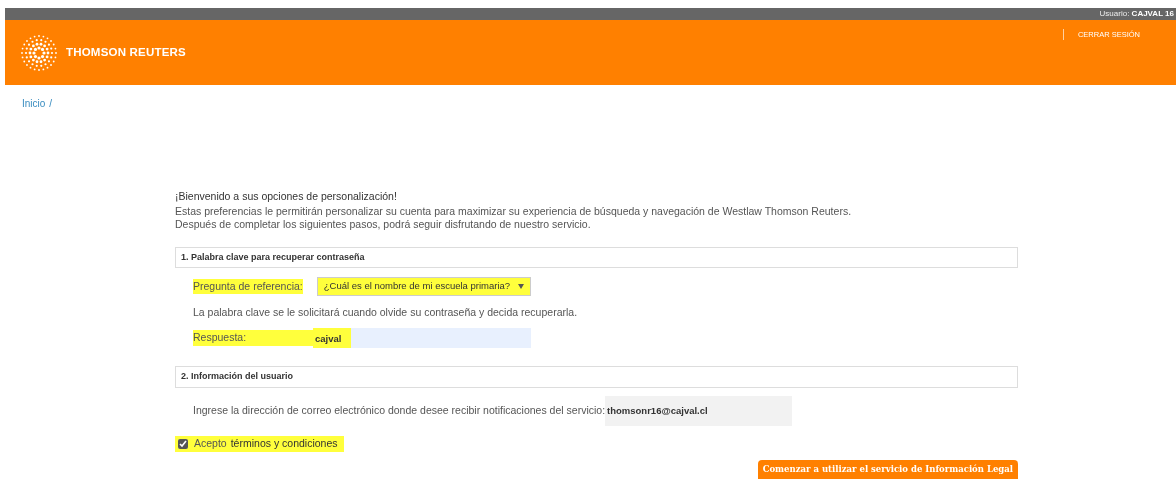 The width and height of the screenshot is (1176, 479). Describe the element at coordinates (699, 410) in the screenshot. I see `email-field: thomsonr16@cajval.cl` at that location.